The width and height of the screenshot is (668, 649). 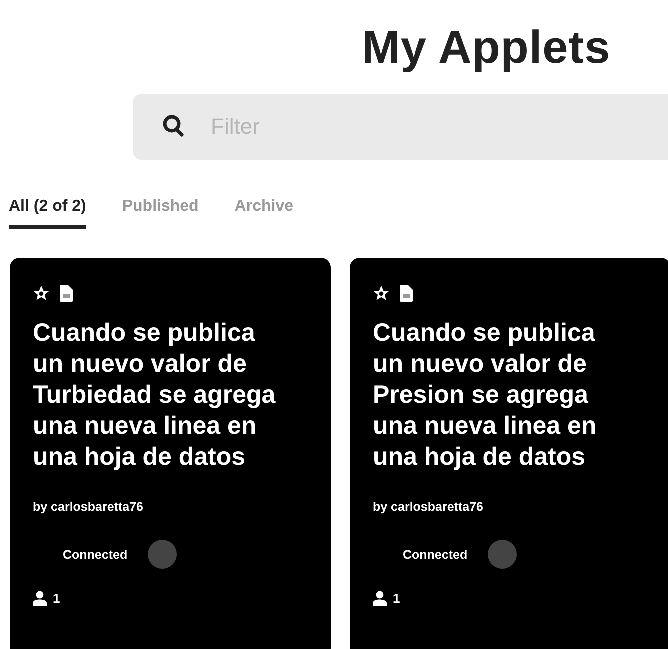 I want to click on search-icon, so click(x=174, y=127).